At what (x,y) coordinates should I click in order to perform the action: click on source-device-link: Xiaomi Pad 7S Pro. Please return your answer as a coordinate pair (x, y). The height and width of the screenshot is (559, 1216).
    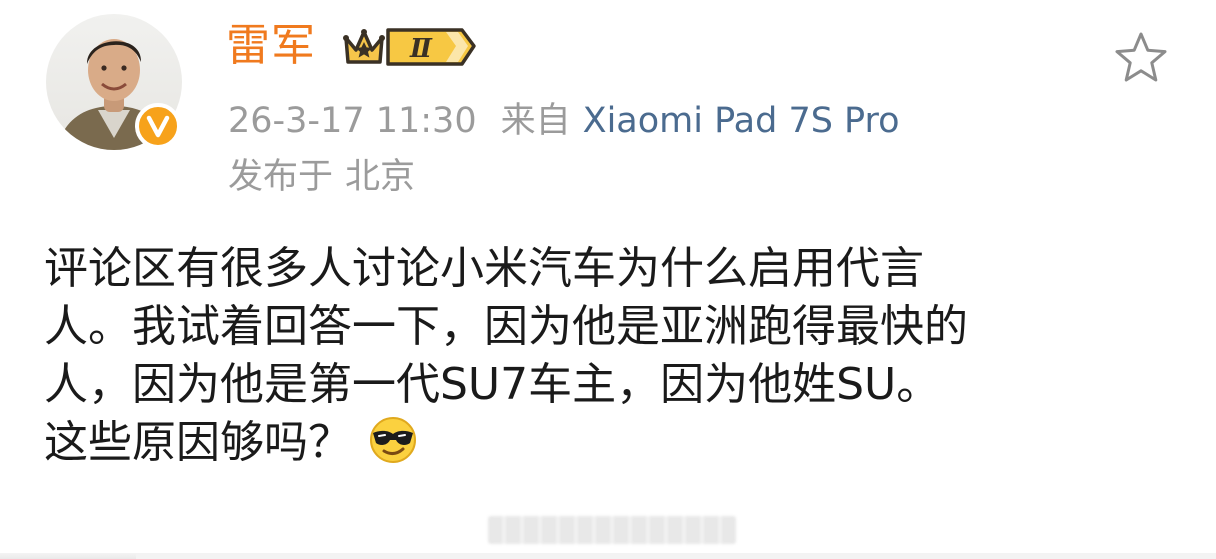
    Looking at the image, I should click on (741, 121).